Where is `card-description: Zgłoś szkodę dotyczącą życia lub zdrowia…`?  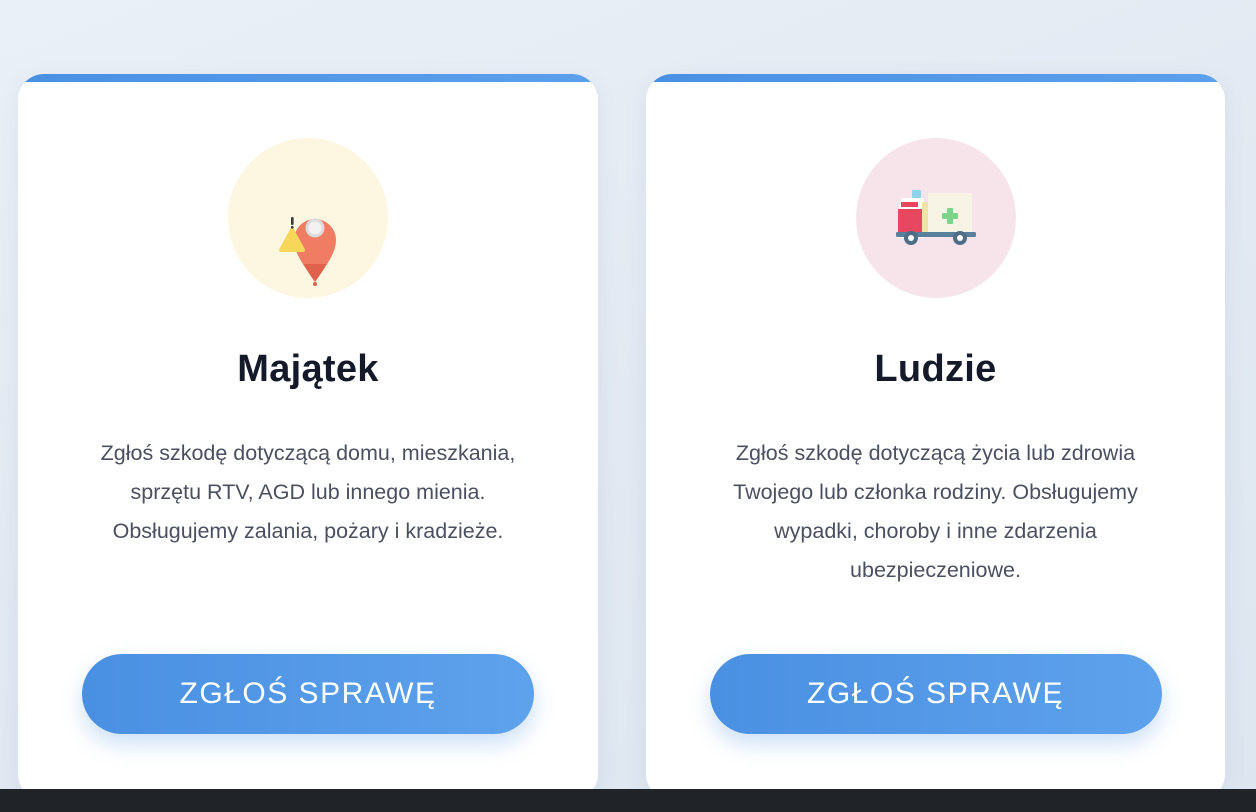
card-description: Zgłoś szkodę dotyczącą życia lub zdrowia… is located at coordinates (935, 511).